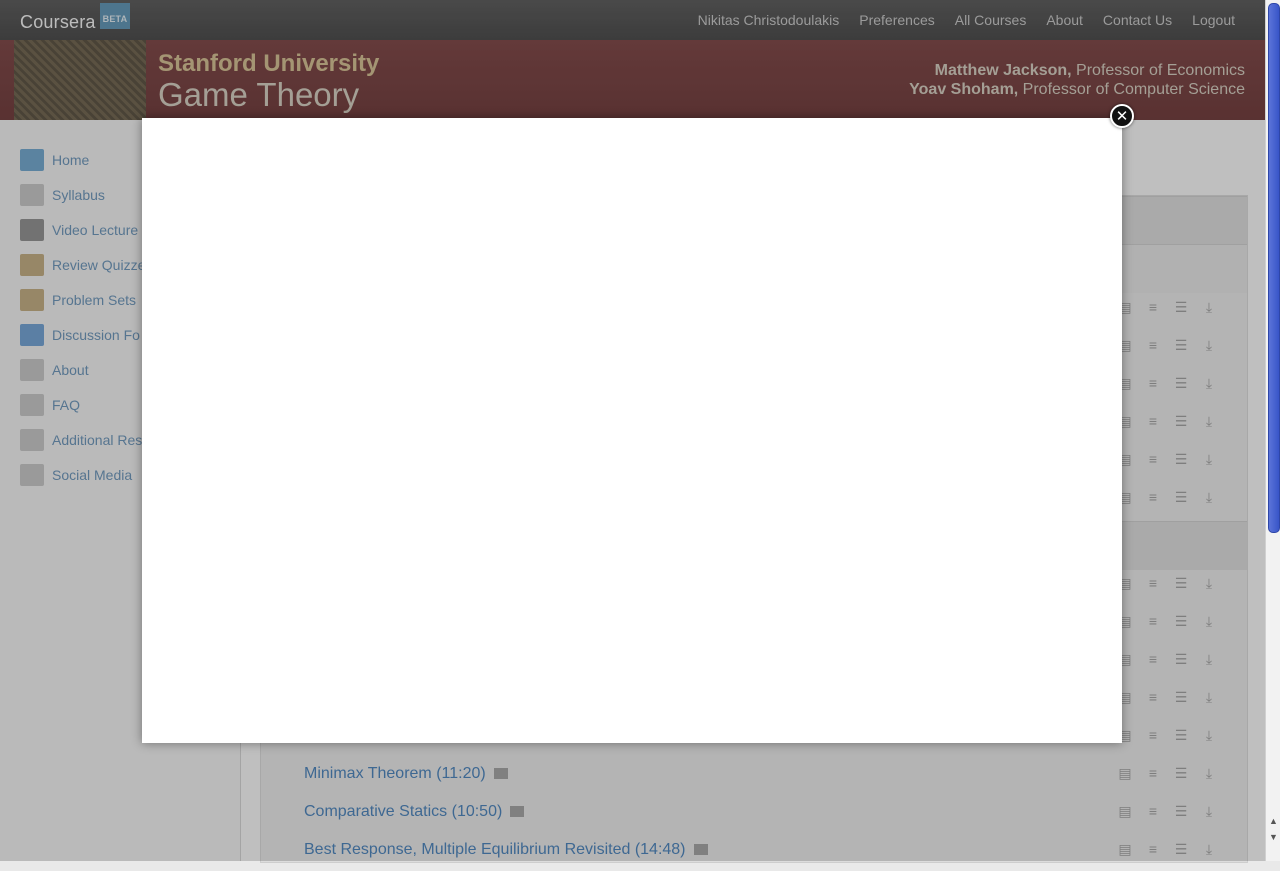 Image resolution: width=1280 pixels, height=871 pixels. I want to click on page-scrollbar: ▲ ▼, so click(1272, 430).